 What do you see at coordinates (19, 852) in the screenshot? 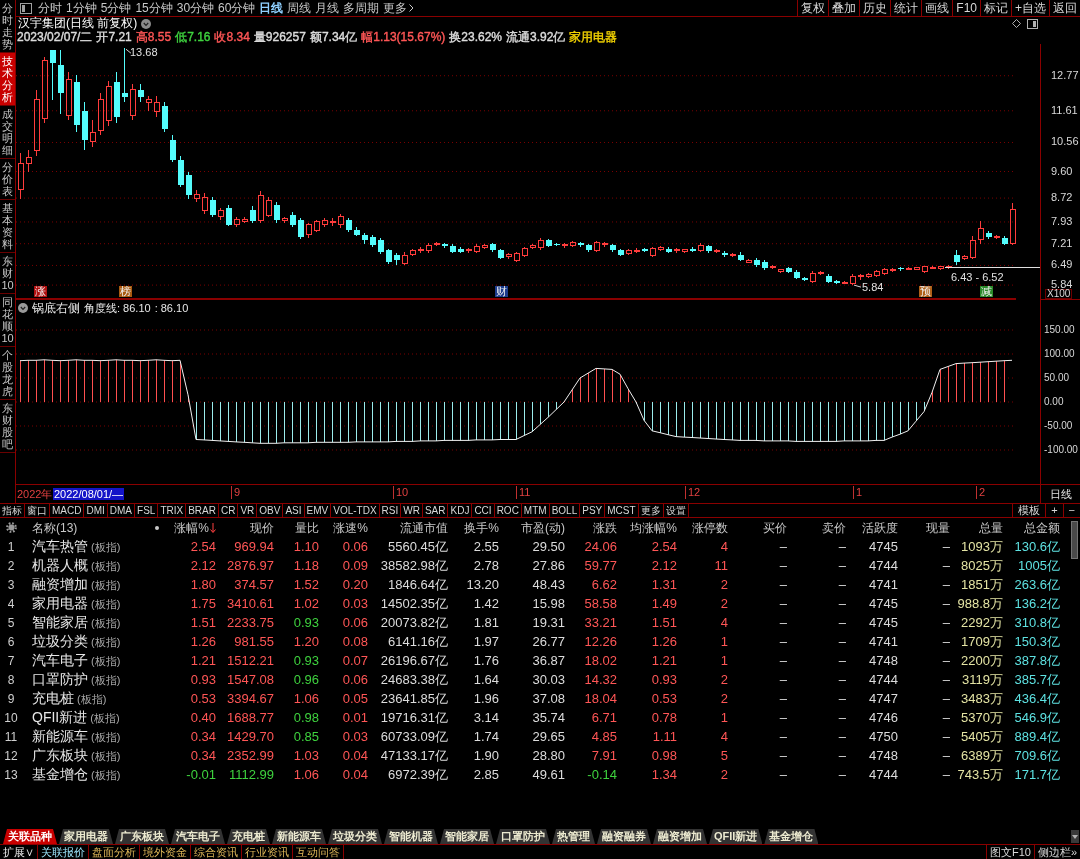
I see `expand-button: 扩展∨` at bounding box center [19, 852].